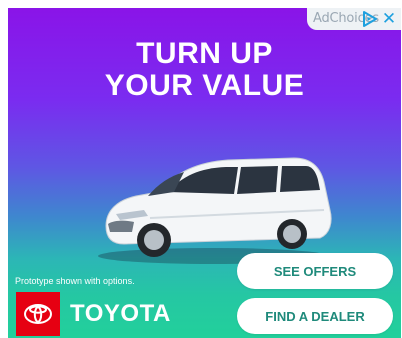 This screenshot has width=402, height=338. Describe the element at coordinates (315, 271) in the screenshot. I see `see-offers-button: SEE OFFERS` at that location.